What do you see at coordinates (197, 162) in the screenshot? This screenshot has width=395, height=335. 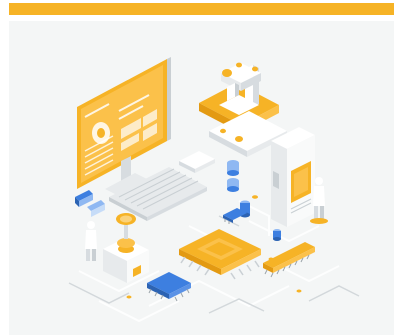 I see `computer-mouse-icon` at bounding box center [197, 162].